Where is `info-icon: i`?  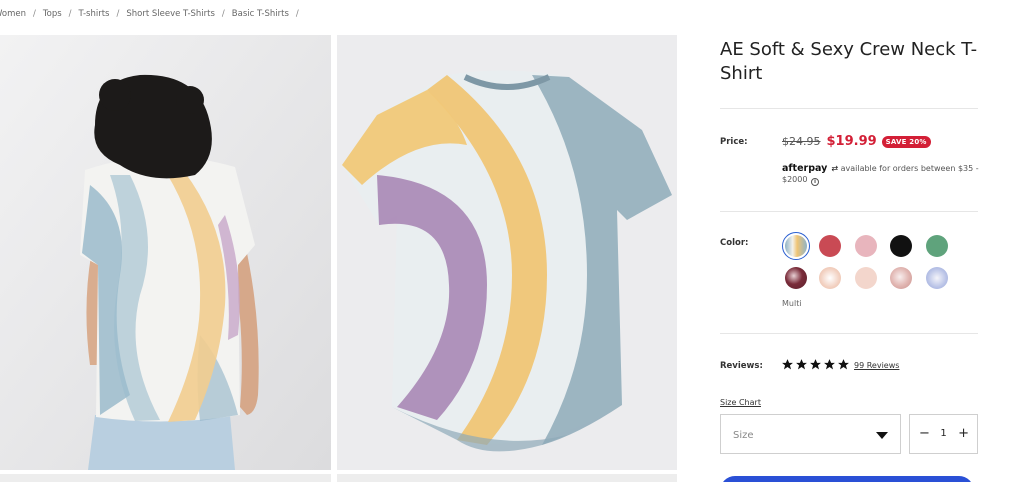
info-icon: i is located at coordinates (815, 182).